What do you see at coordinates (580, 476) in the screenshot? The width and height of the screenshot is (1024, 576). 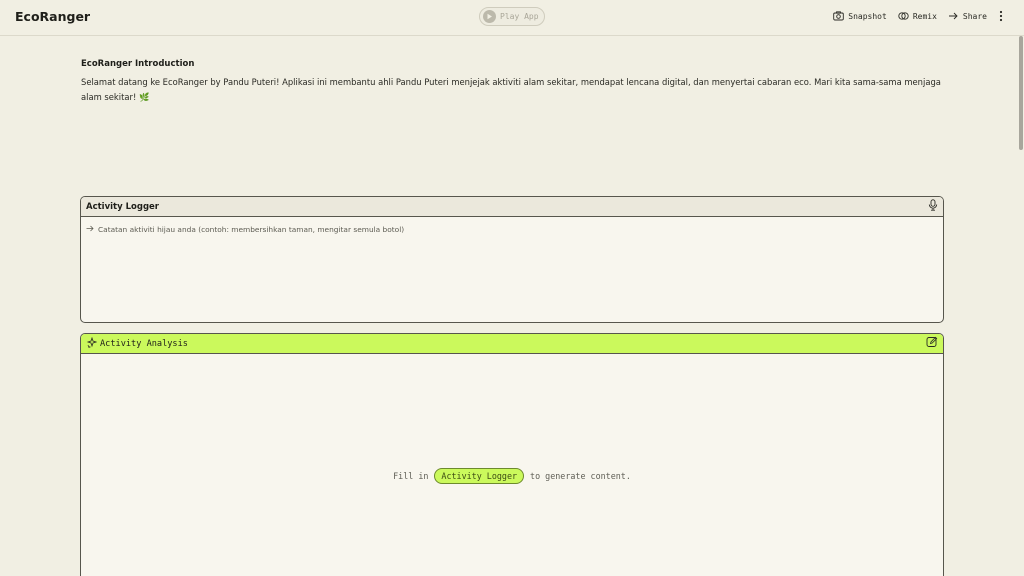 I see `empty-suffix: to generate content.` at bounding box center [580, 476].